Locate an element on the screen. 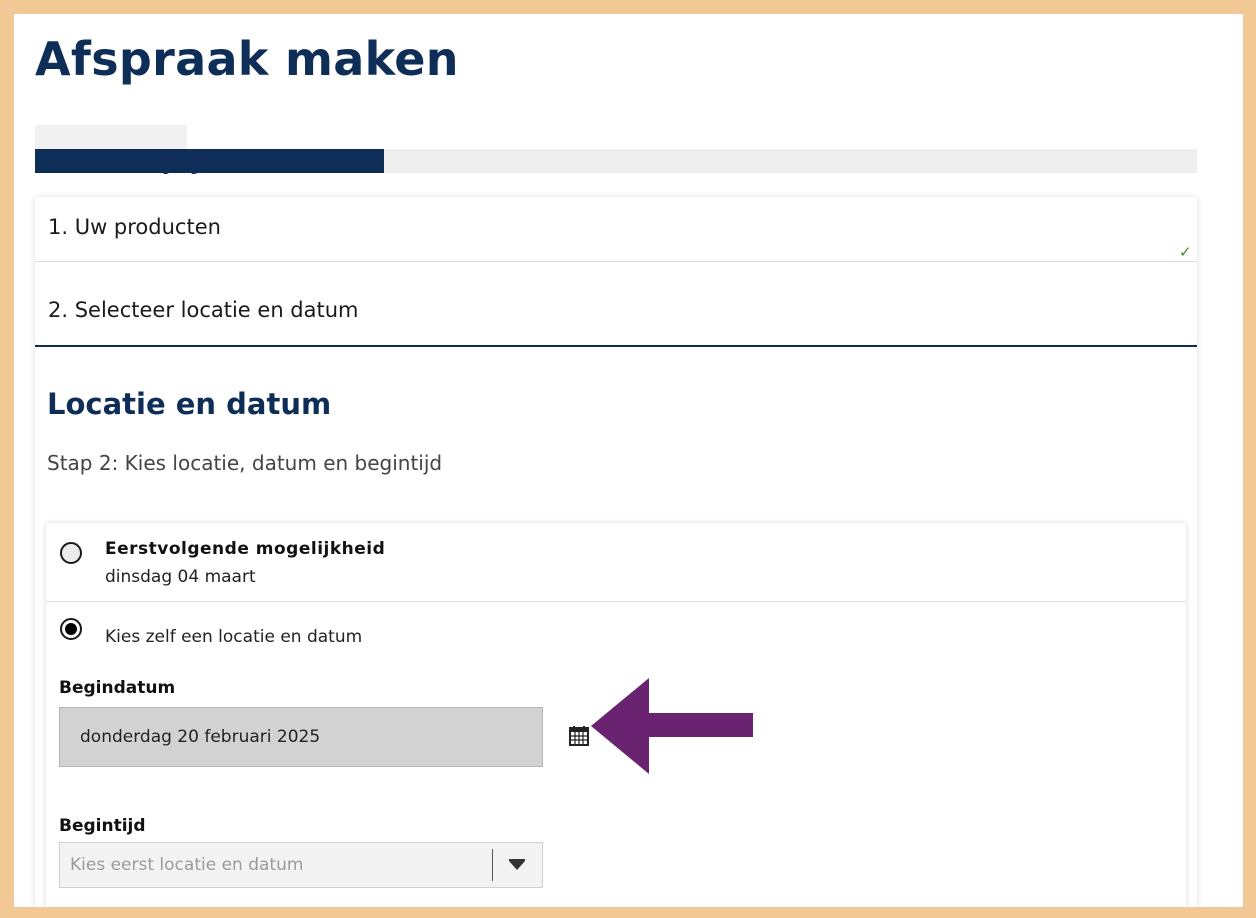 The height and width of the screenshot is (918, 1256). check-icon: ✓ is located at coordinates (1185, 252).